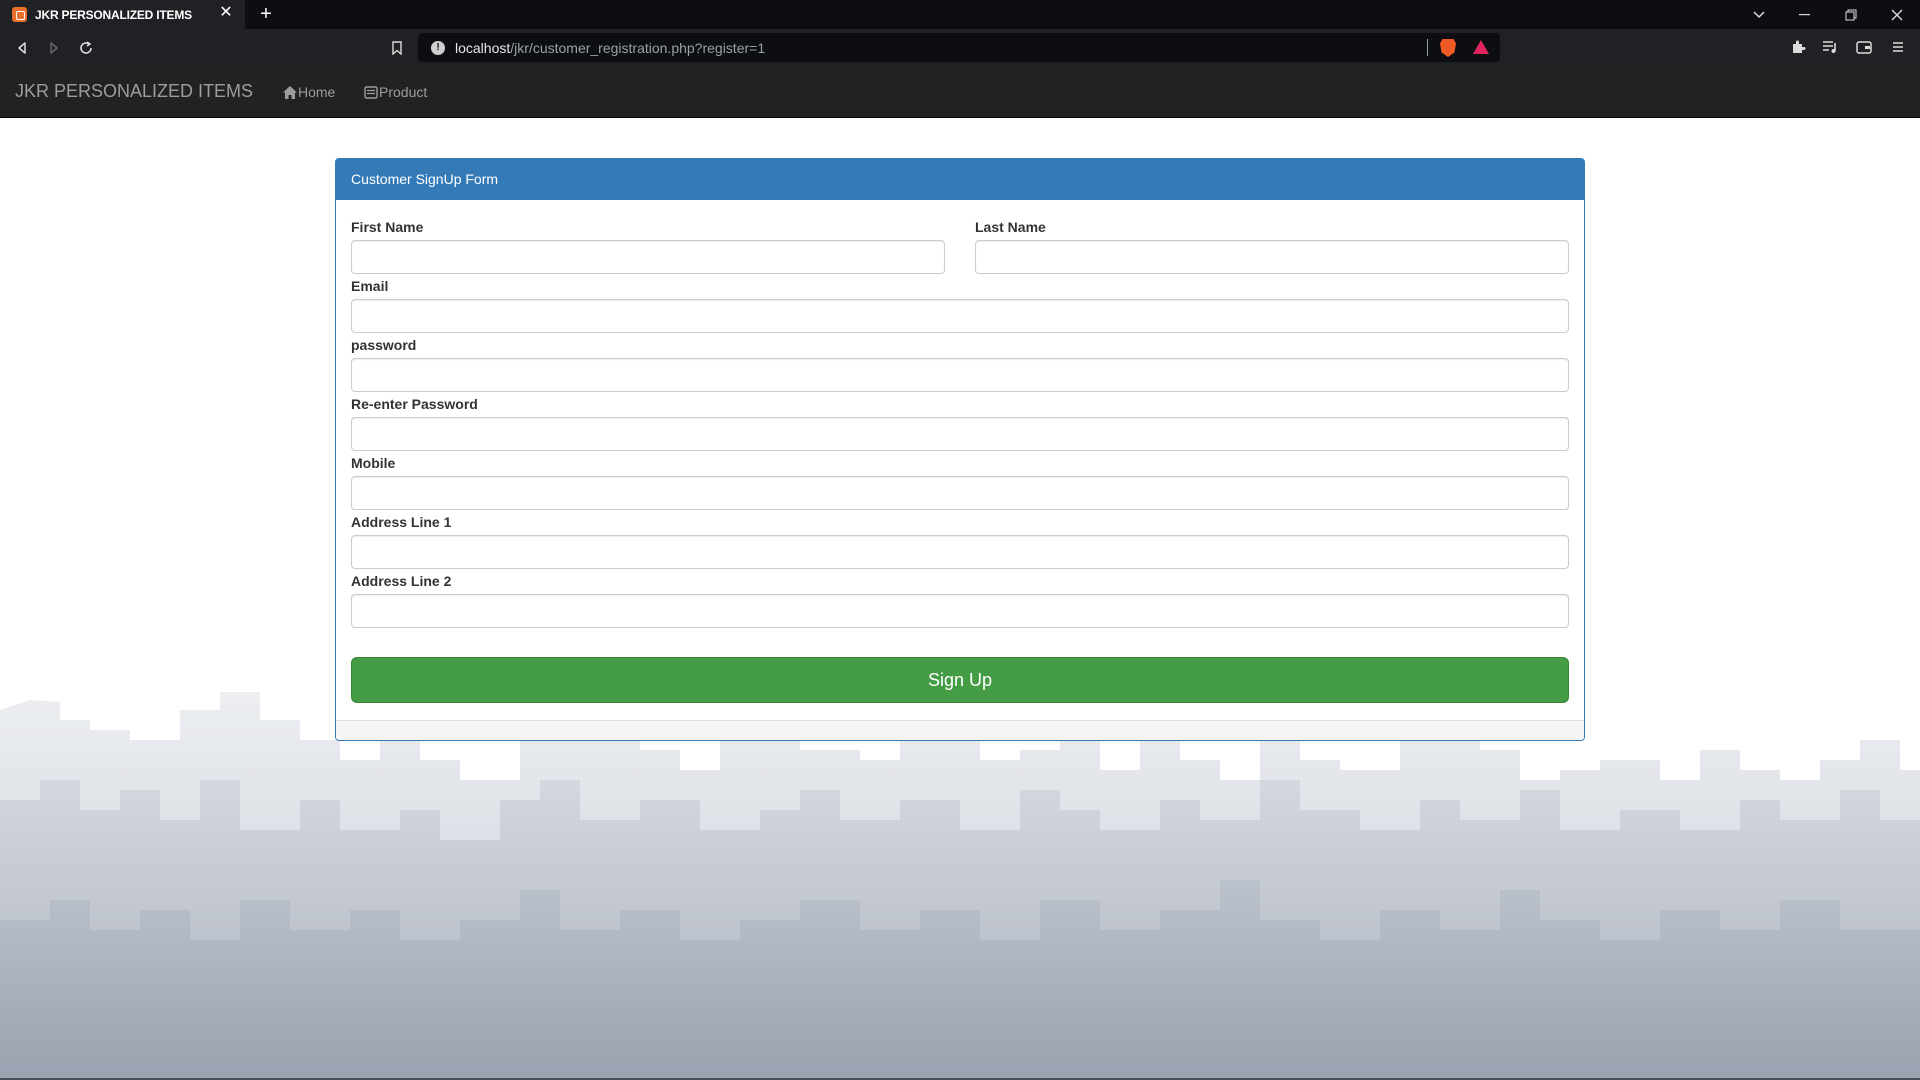 This screenshot has height=1080, width=1920. Describe the element at coordinates (134, 91) in the screenshot. I see `navbar-brand: JKR PERSONALIZED ITEMS` at that location.